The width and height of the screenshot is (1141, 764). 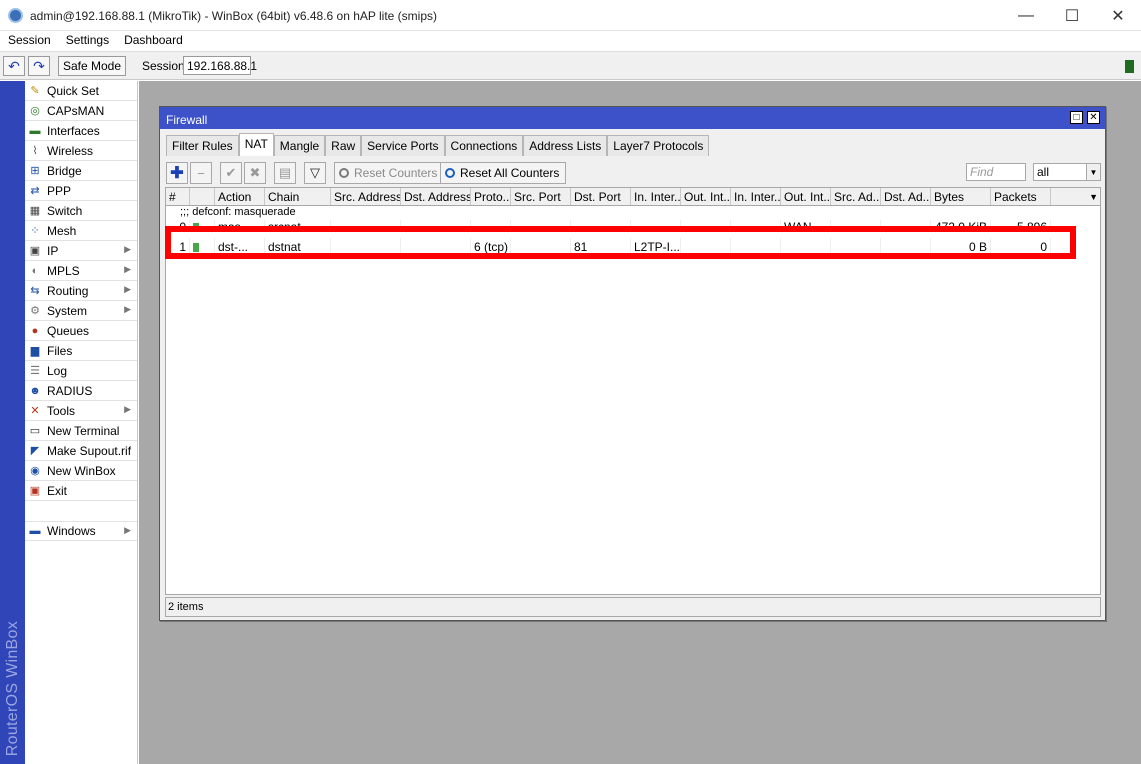 What do you see at coordinates (61, 410) in the screenshot?
I see `sidebar-item-label: Tools` at bounding box center [61, 410].